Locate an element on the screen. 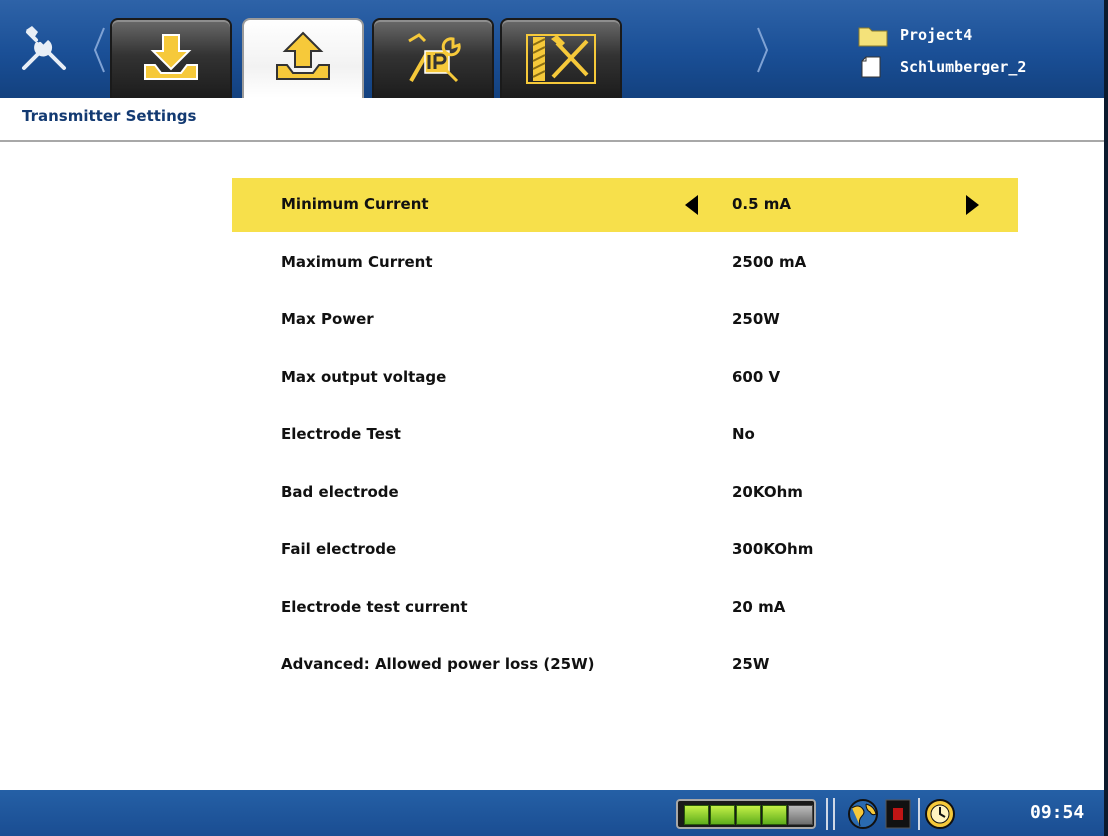 The image size is (1108, 836). top-toolbar: Project4 Schlumberger_2 is located at coordinates (552, 49).